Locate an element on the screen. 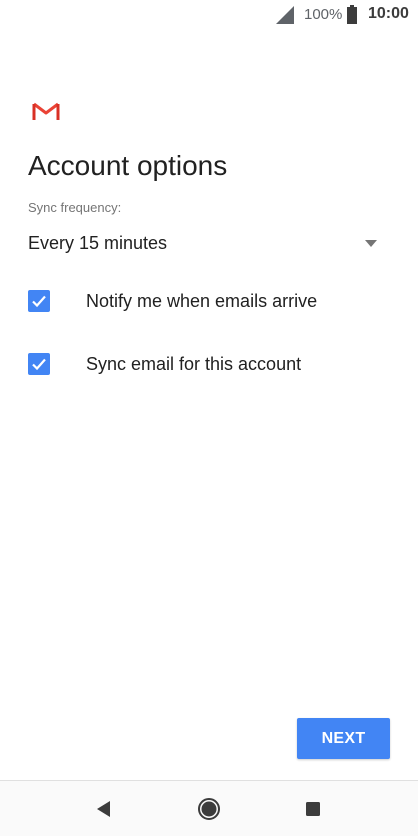 The image size is (418, 836). sync-frequency-label: Sync frequency: is located at coordinates (75, 207).